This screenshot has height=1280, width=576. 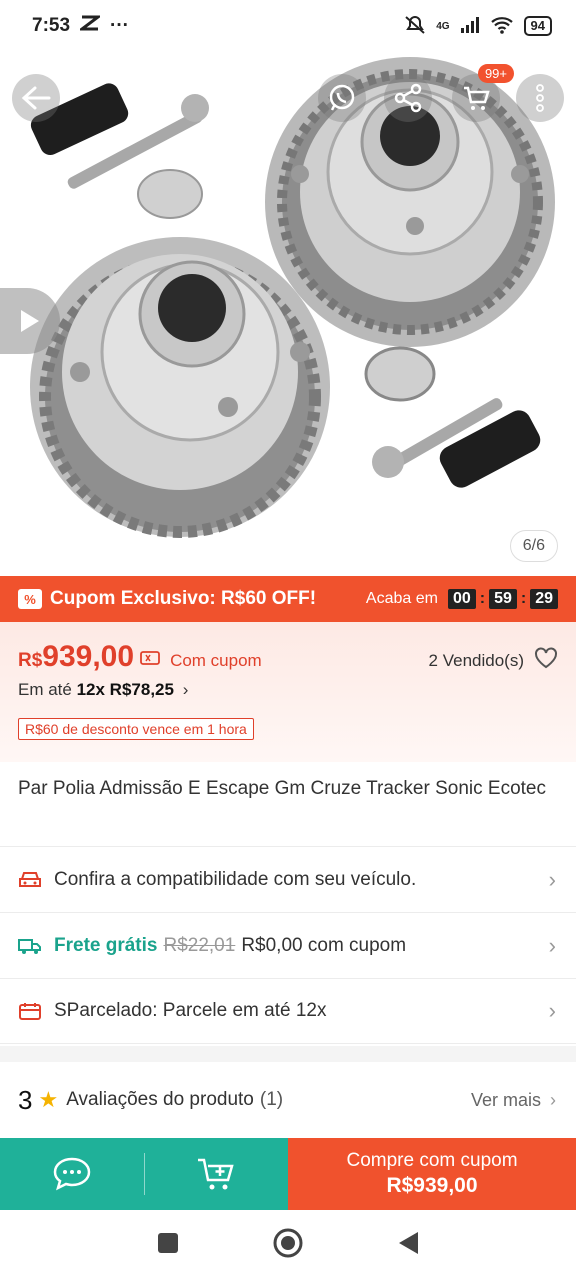 I want to click on network-label: 4G, so click(x=443, y=26).